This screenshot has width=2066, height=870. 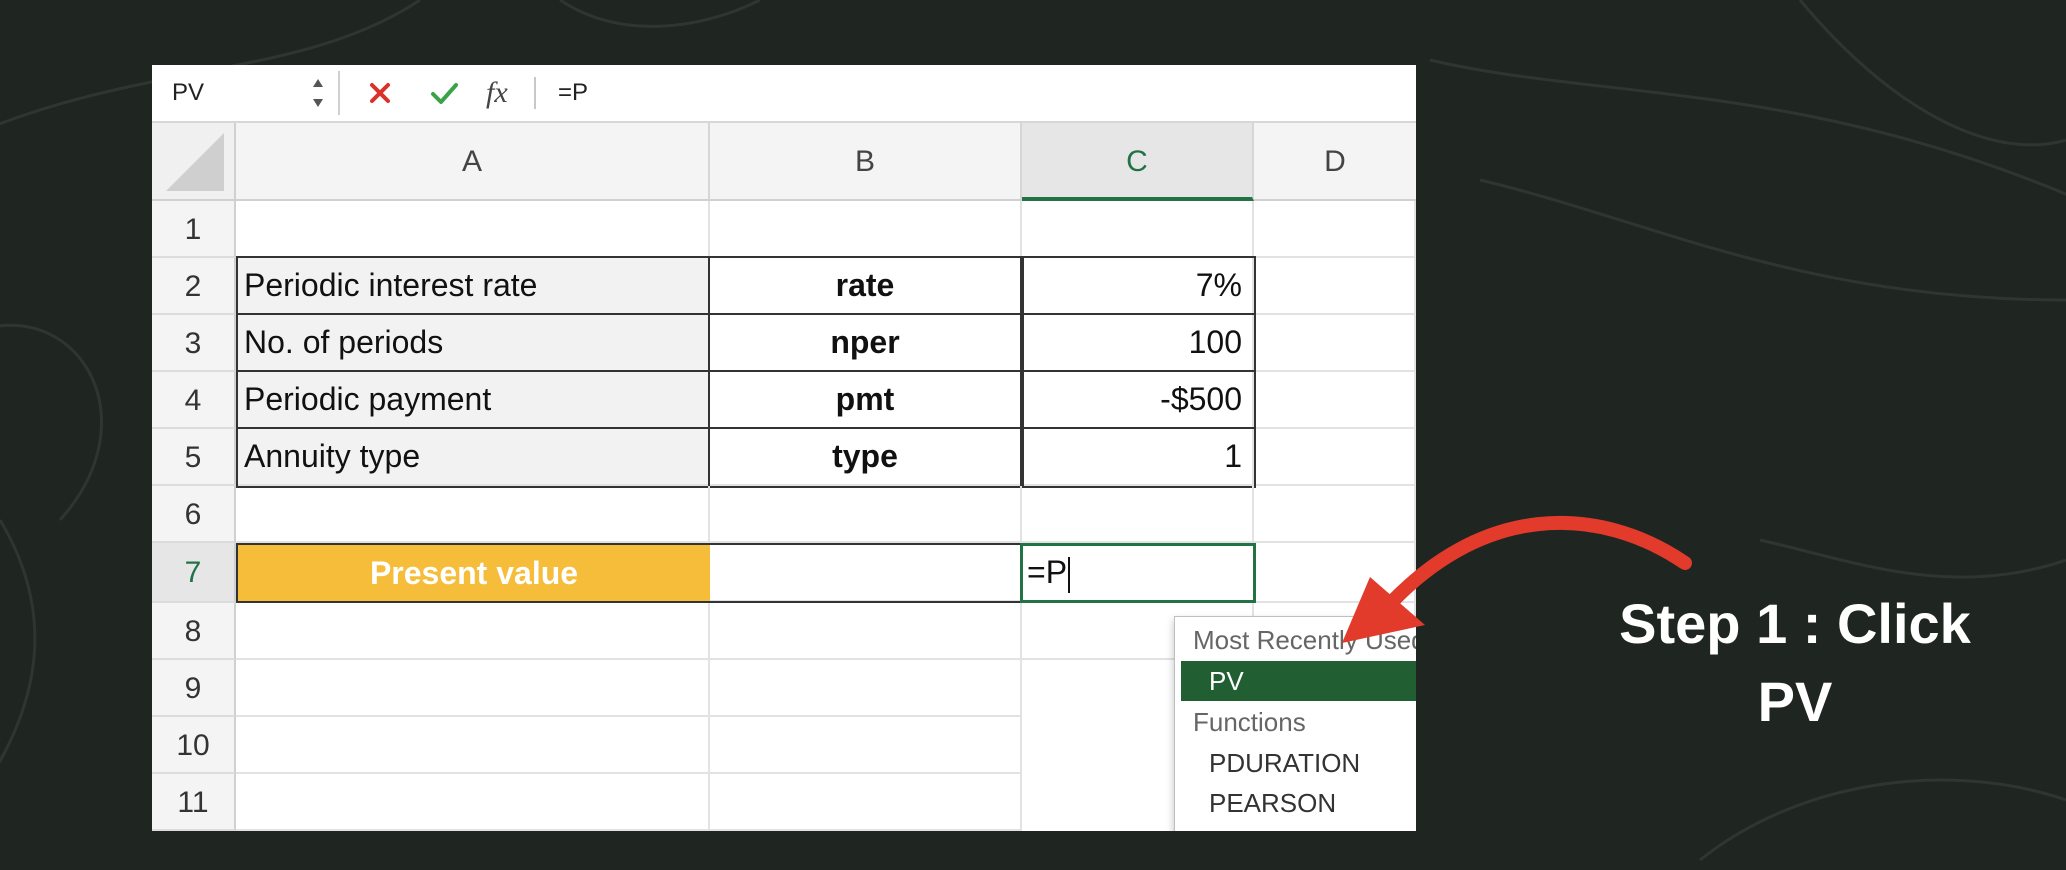 I want to click on row-header-10: 10, so click(x=194, y=745).